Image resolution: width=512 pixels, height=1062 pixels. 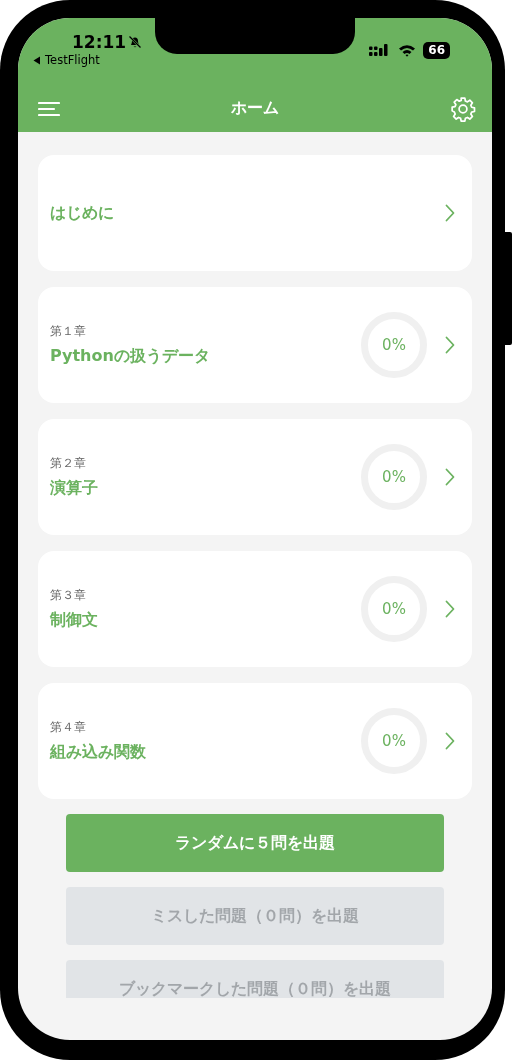 What do you see at coordinates (68, 463) in the screenshot?
I see `chapter-number: 第２章` at bounding box center [68, 463].